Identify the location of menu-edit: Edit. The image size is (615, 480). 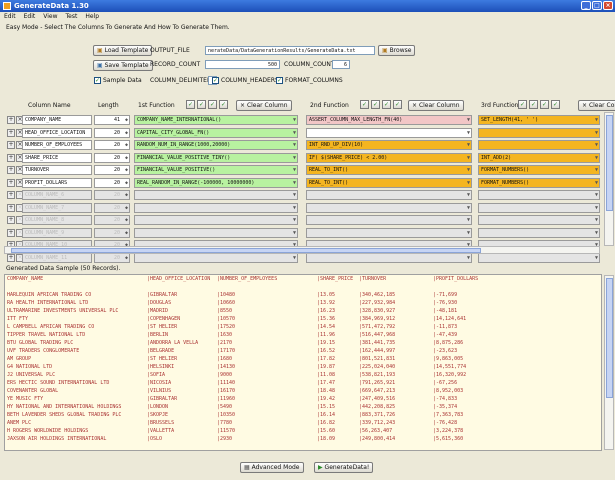
(30, 17).